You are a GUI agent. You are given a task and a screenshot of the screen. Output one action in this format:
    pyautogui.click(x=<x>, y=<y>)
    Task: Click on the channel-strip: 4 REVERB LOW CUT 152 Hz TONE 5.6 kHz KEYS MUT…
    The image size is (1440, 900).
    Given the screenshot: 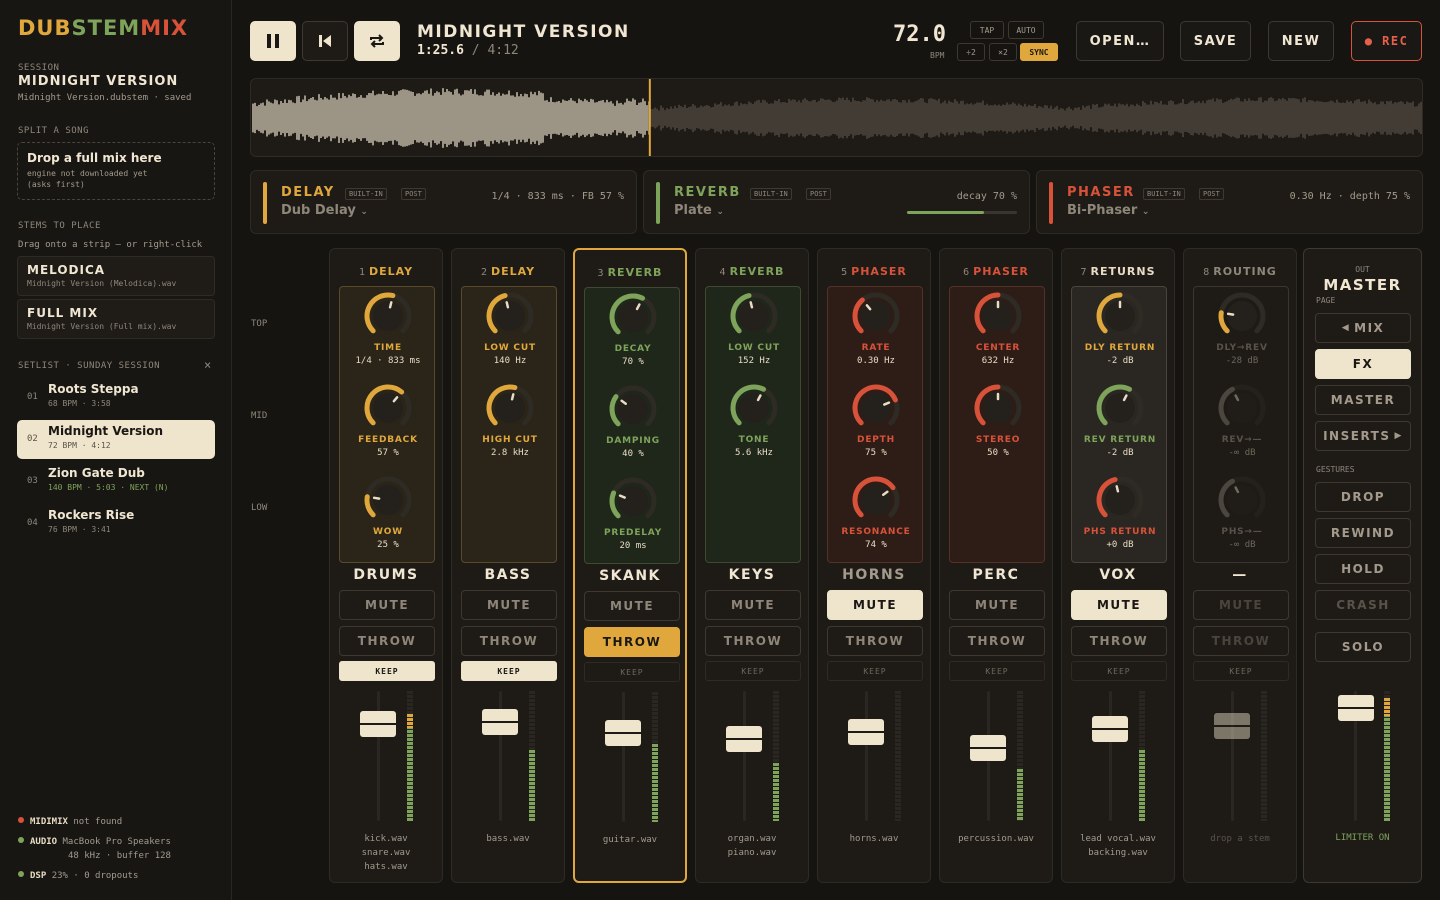 What is the action you would take?
    pyautogui.click(x=752, y=565)
    